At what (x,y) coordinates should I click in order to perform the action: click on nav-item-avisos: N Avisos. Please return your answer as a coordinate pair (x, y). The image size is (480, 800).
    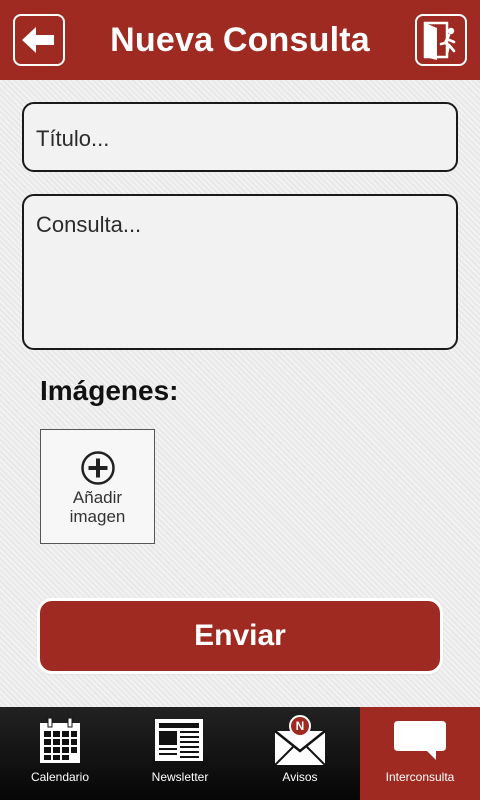
    Looking at the image, I should click on (300, 753).